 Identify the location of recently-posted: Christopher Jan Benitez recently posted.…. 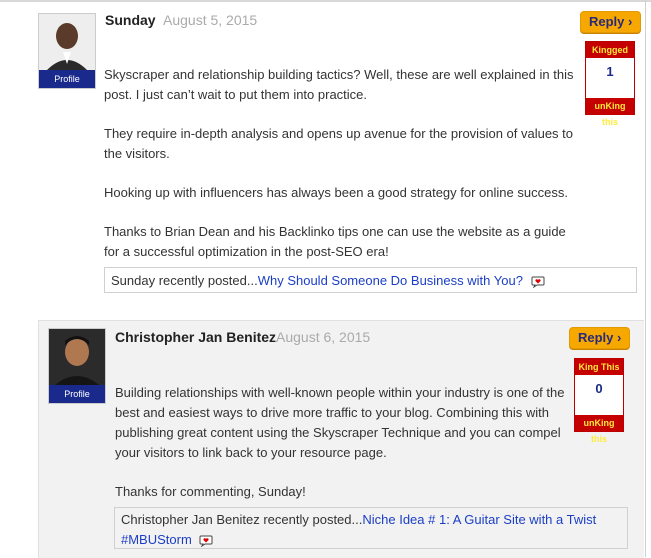
(371, 528).